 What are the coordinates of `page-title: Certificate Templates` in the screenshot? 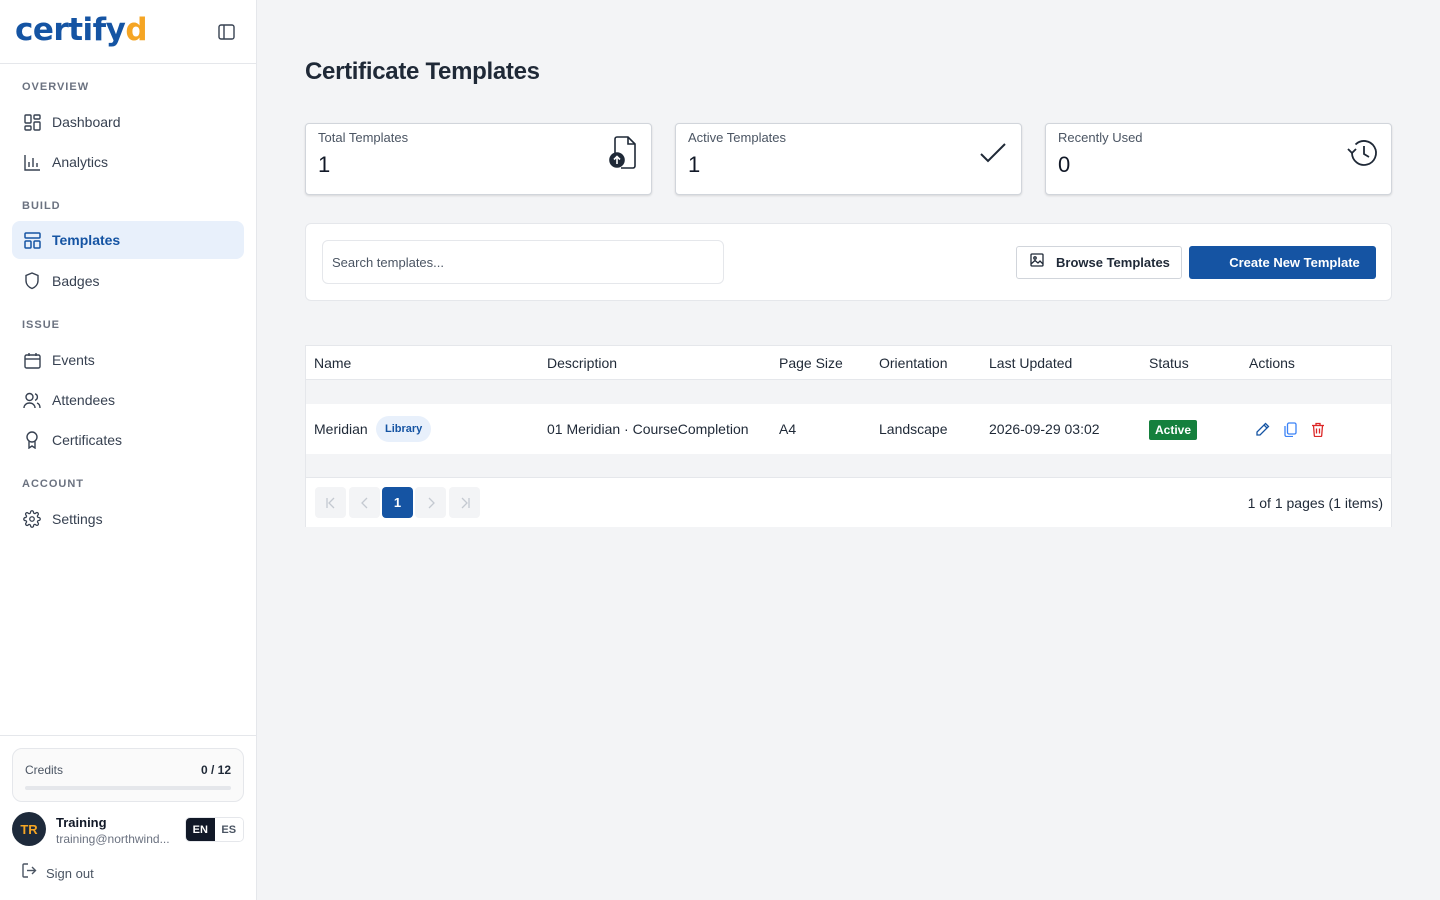 It's located at (422, 71).